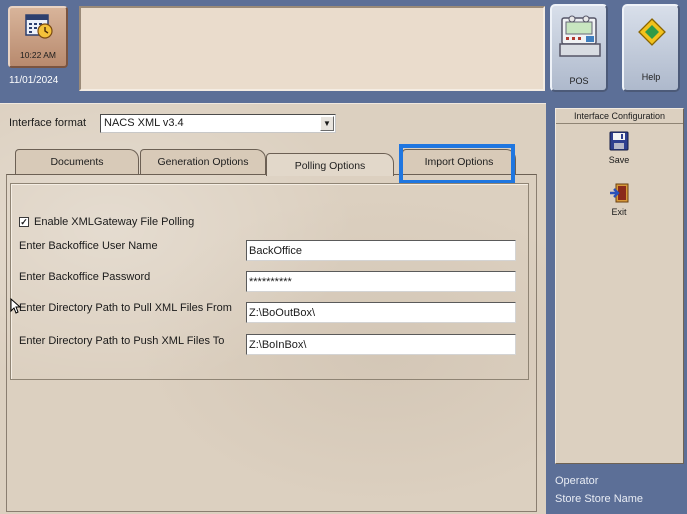 The height and width of the screenshot is (514, 687). Describe the element at coordinates (39, 26) in the screenshot. I see `calendar-clock-icon` at that location.